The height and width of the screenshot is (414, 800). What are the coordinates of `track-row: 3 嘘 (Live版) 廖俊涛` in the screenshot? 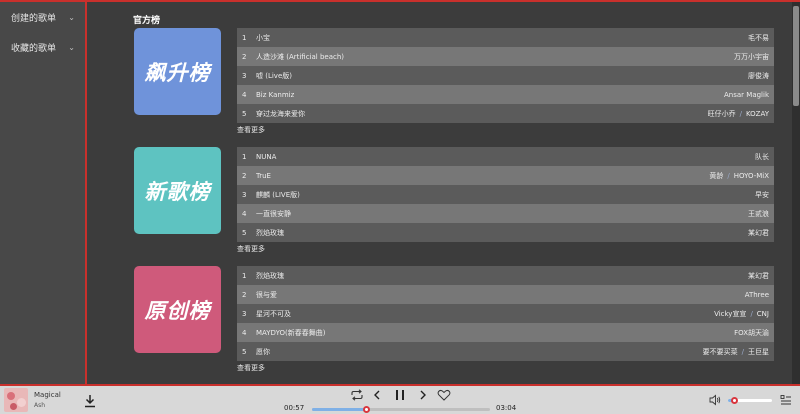 It's located at (505, 75).